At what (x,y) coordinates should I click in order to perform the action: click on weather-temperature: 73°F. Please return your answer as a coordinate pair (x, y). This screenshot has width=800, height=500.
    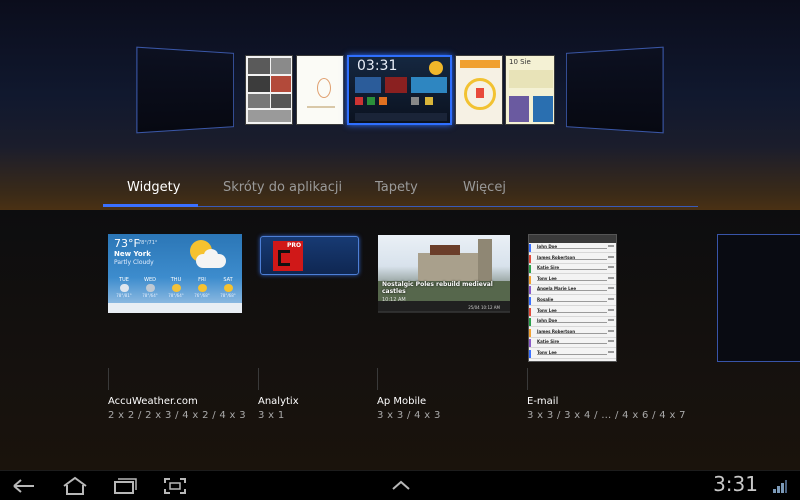
    Looking at the image, I should click on (127, 243).